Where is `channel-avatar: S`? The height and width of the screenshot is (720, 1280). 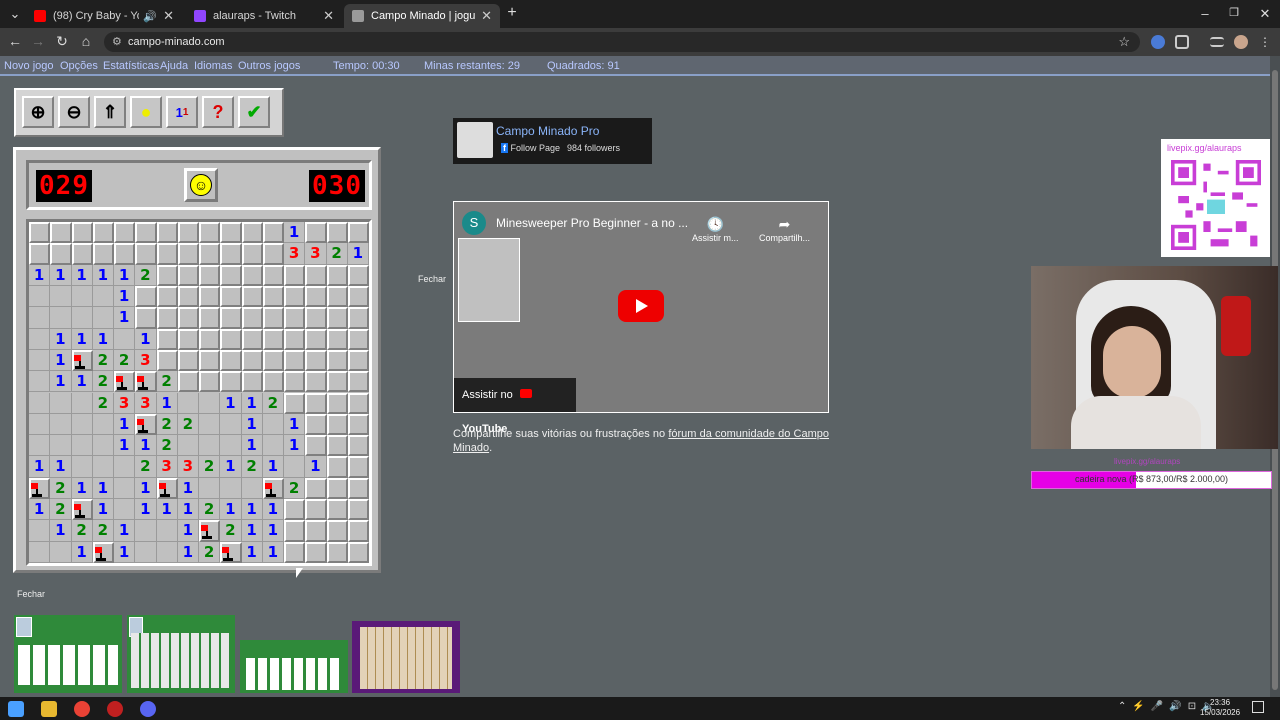 channel-avatar: S is located at coordinates (474, 223).